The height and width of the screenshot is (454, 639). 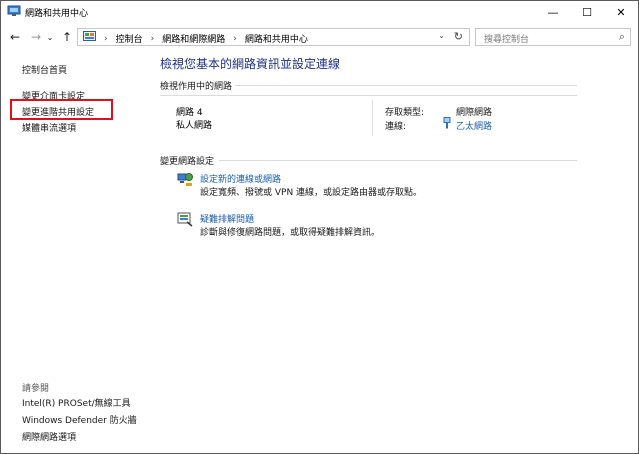 I want to click on breadcrumb-control-panel: 控制台, so click(x=129, y=38).